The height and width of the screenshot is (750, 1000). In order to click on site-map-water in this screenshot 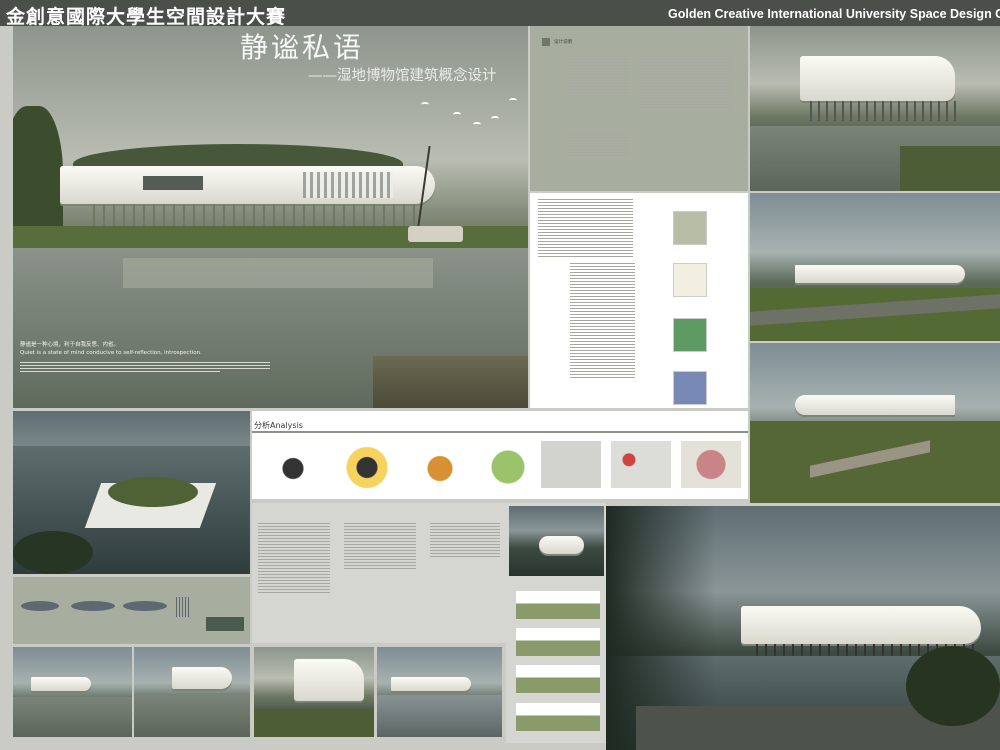, I will do `click(690, 388)`.